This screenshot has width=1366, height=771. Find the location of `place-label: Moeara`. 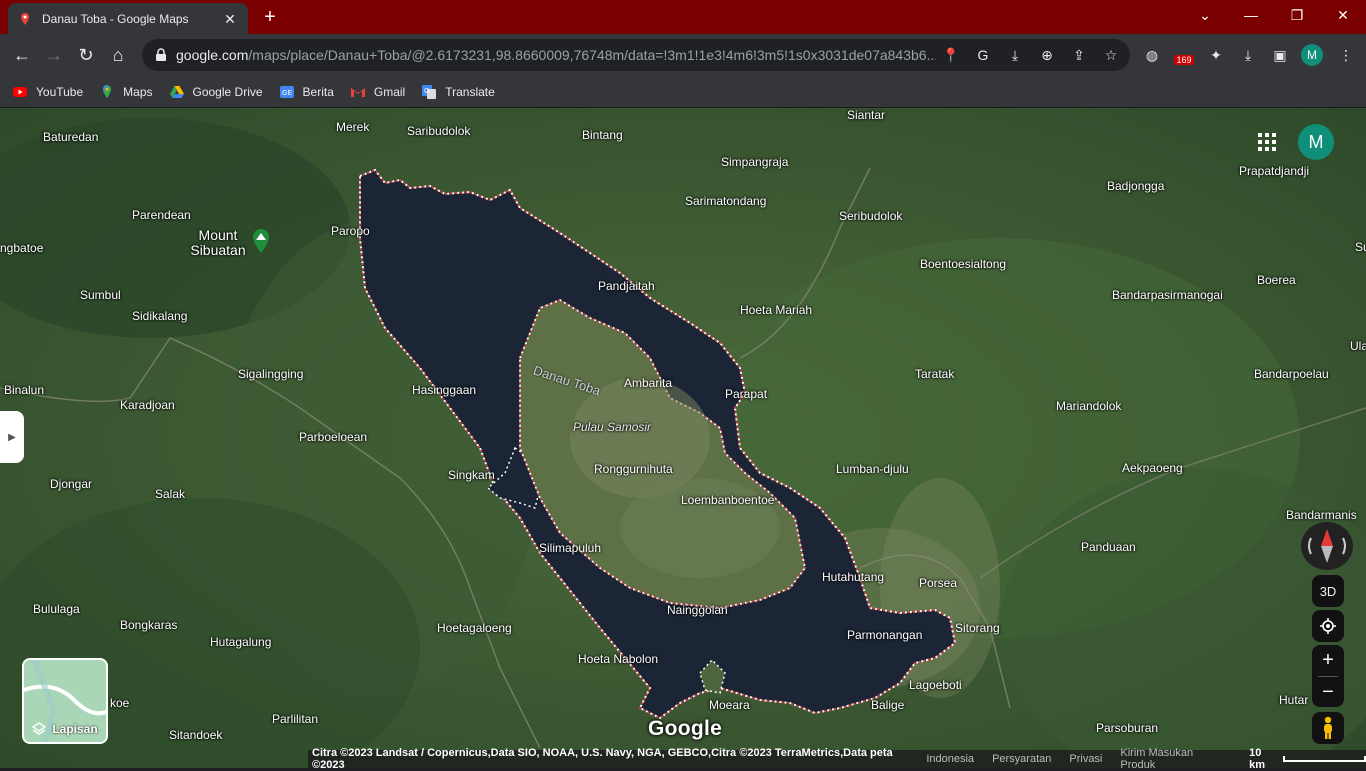

place-label: Moeara is located at coordinates (729, 705).